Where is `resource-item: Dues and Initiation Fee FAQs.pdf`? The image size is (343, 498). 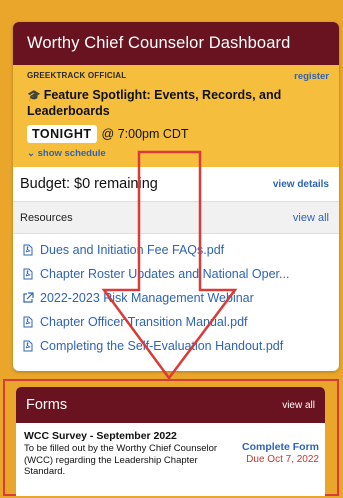
resource-item: Dues and Initiation Fee FAQs.pdf is located at coordinates (180, 250).